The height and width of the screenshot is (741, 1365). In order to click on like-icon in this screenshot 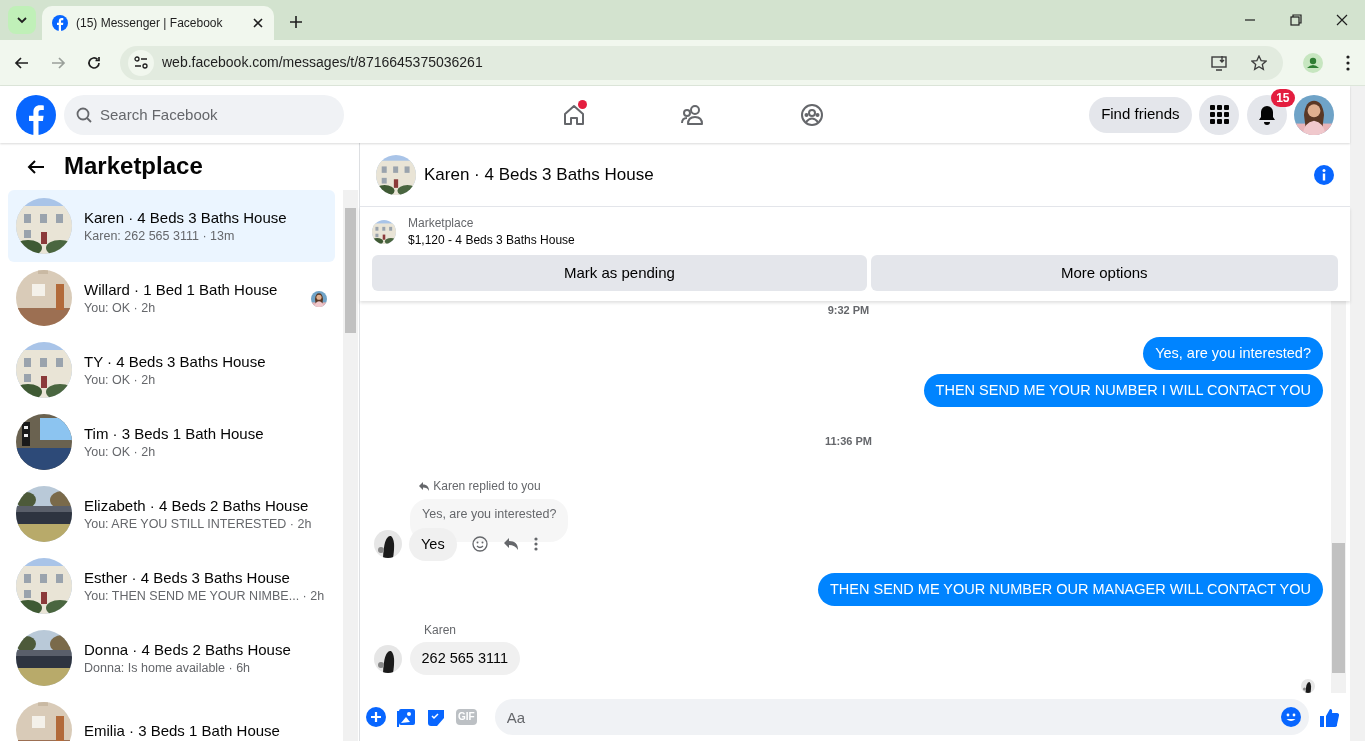, I will do `click(1329, 717)`.